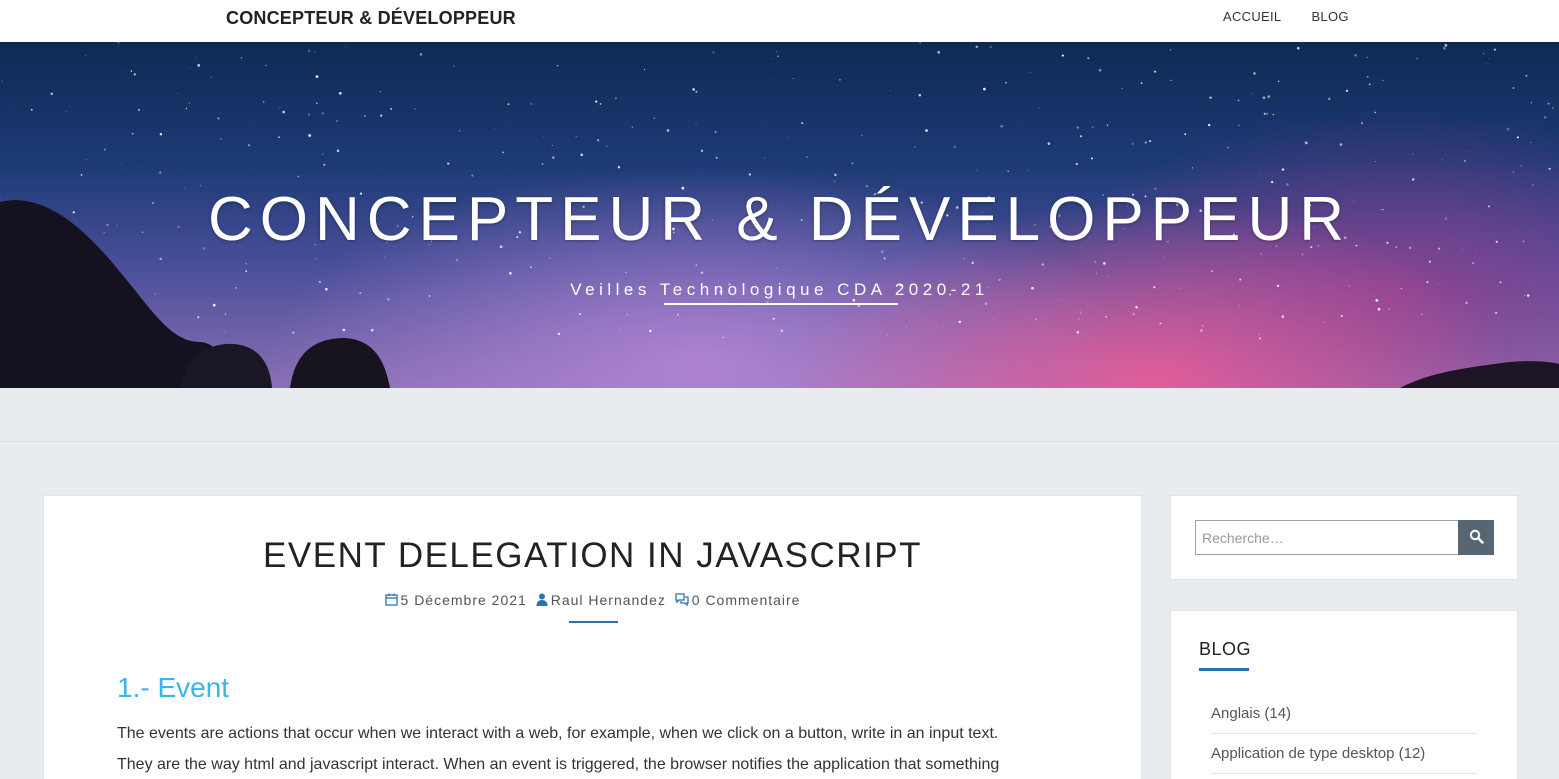 This screenshot has width=1559, height=779. I want to click on nav-item-accueil: ACCUEIL, so click(1252, 16).